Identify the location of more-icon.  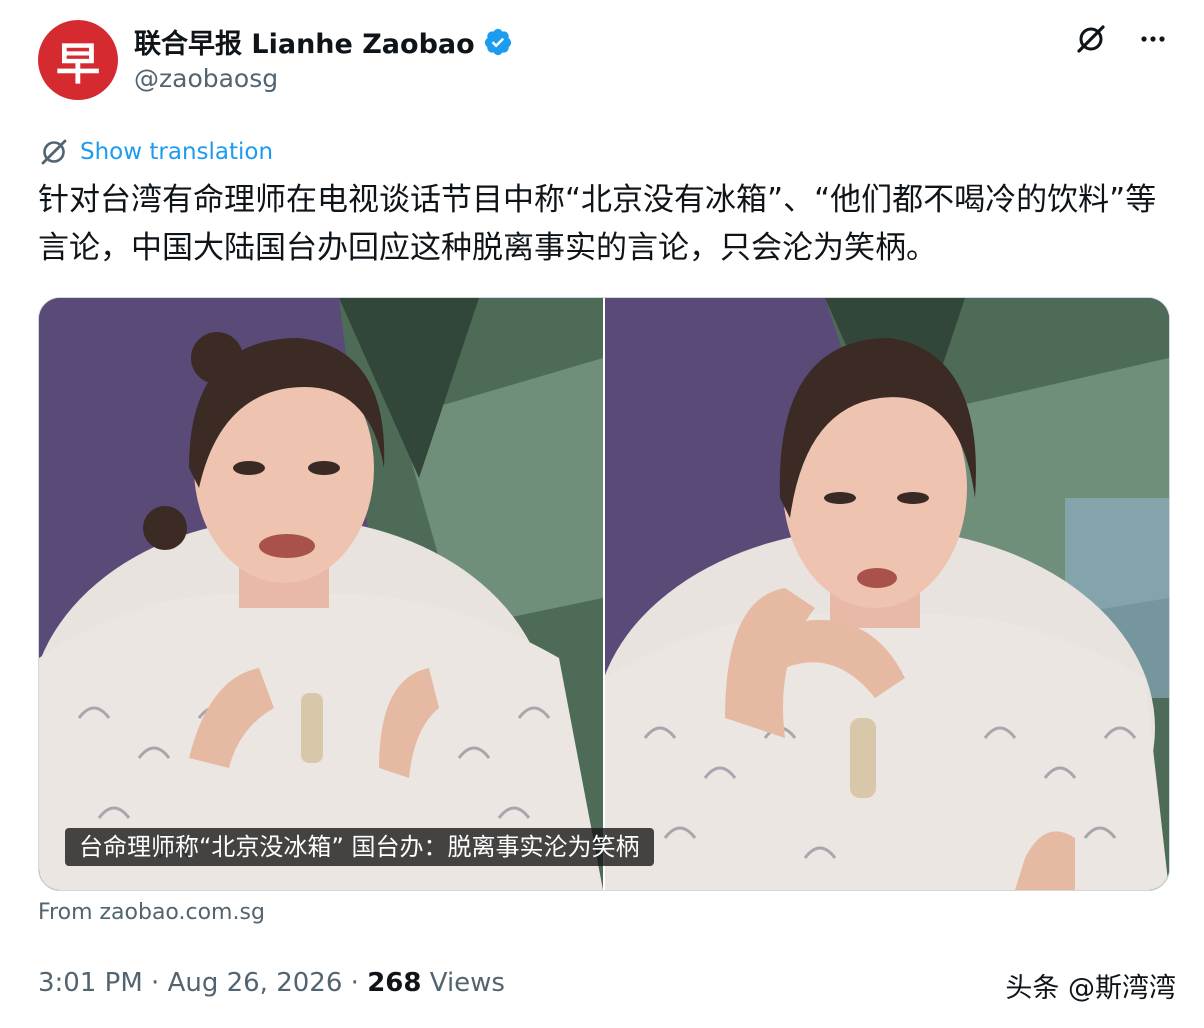
(1153, 39).